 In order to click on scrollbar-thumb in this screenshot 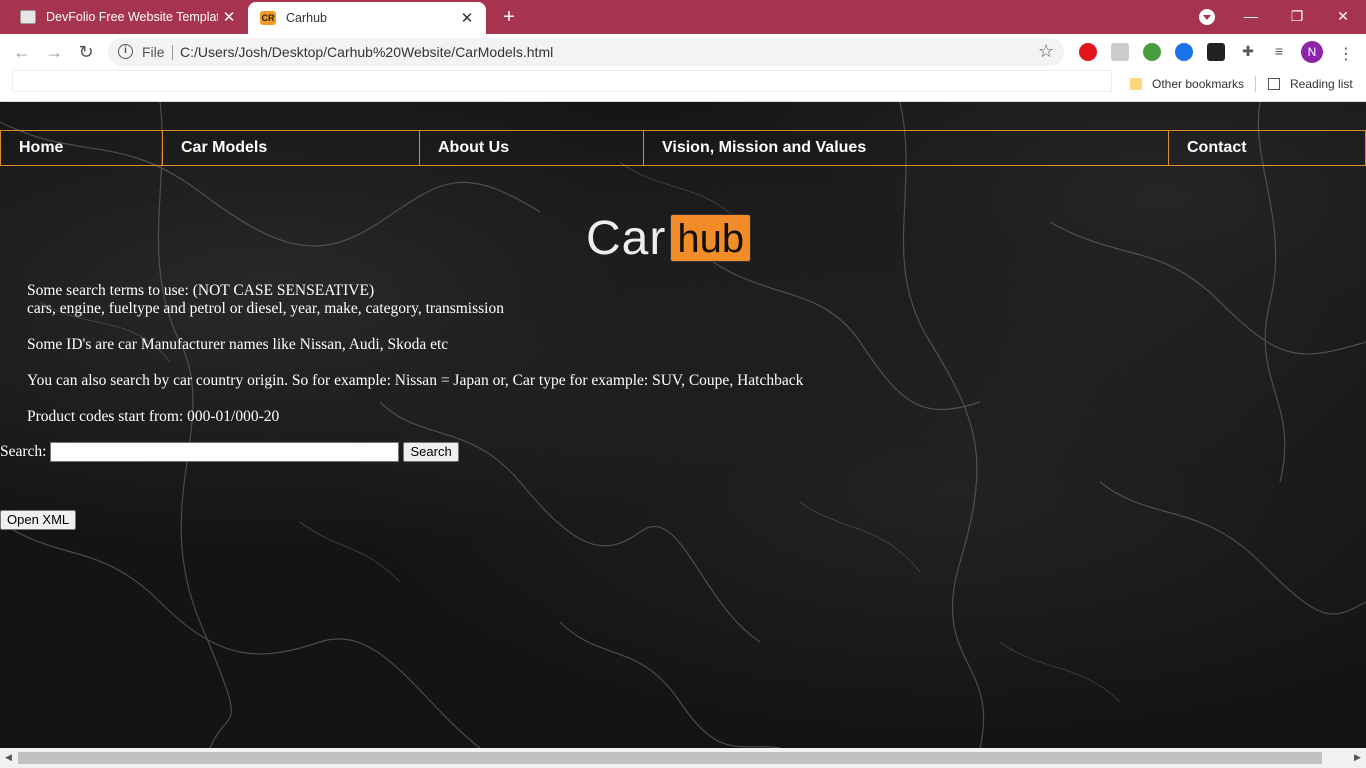, I will do `click(670, 758)`.